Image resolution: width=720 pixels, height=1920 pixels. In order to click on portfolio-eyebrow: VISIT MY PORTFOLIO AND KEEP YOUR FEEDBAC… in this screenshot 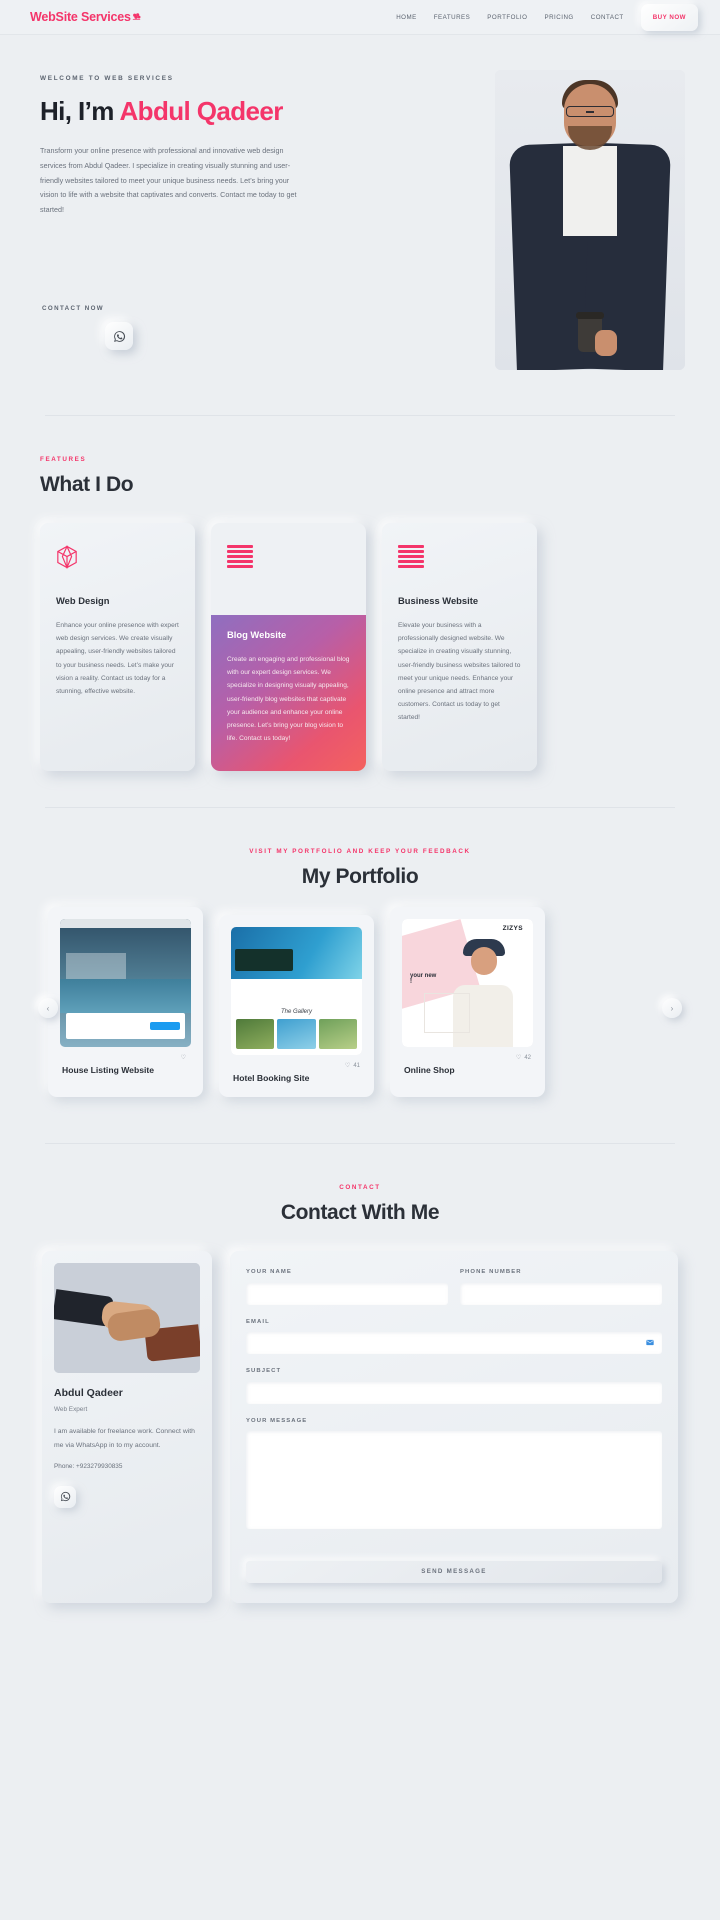, I will do `click(360, 852)`.